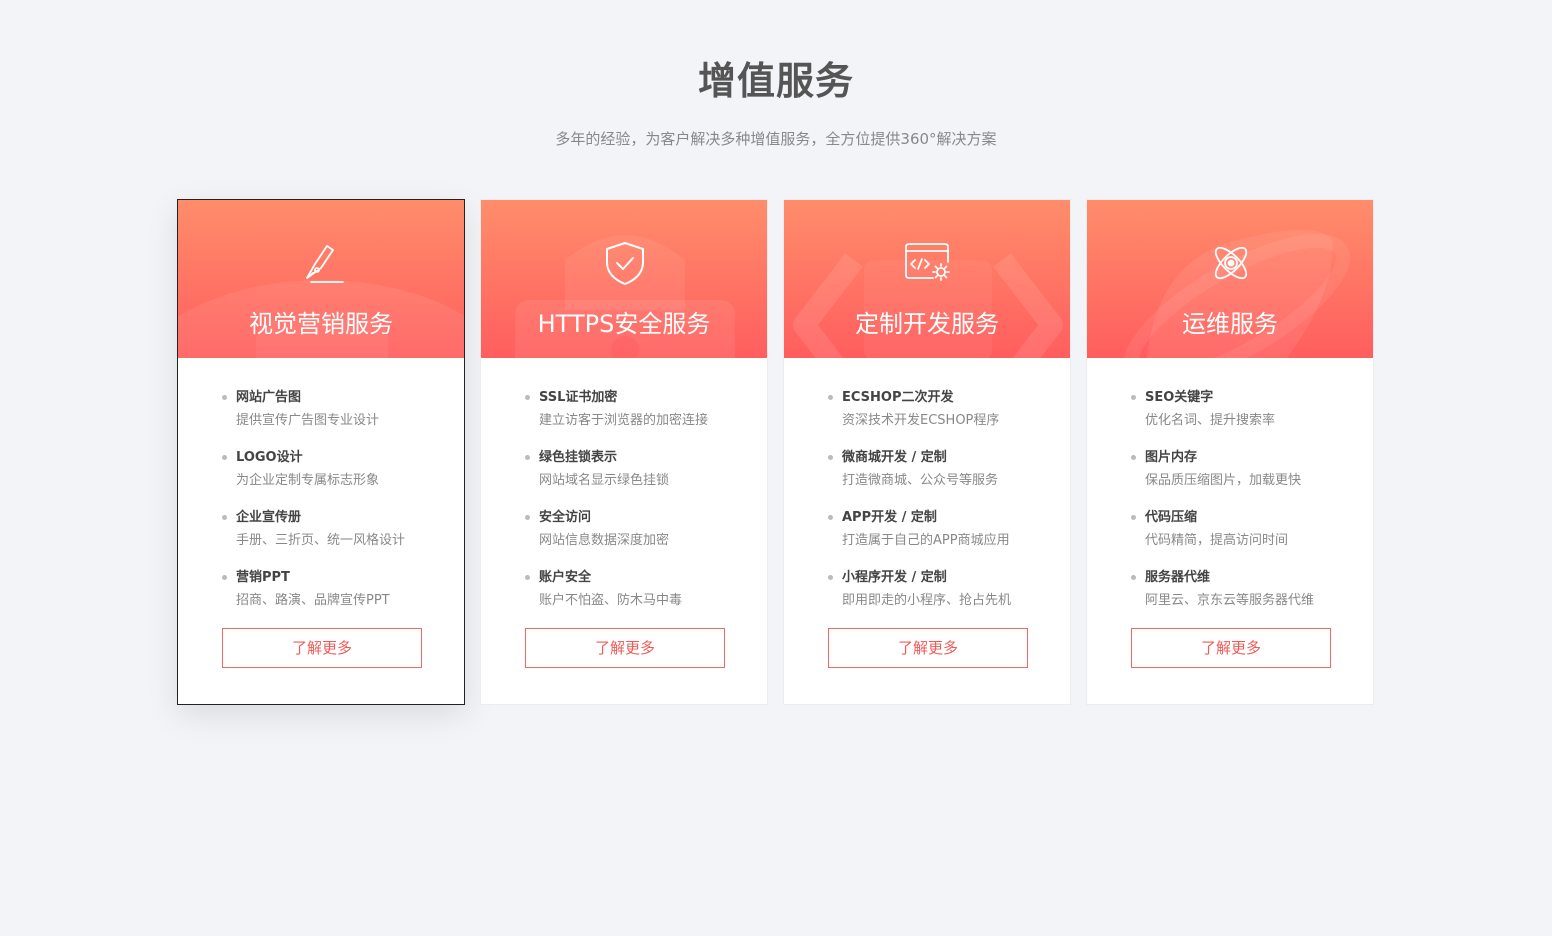  I want to click on feature-item: SSL证书加密 建立访客于浏览器的加密连接, so click(635, 418).